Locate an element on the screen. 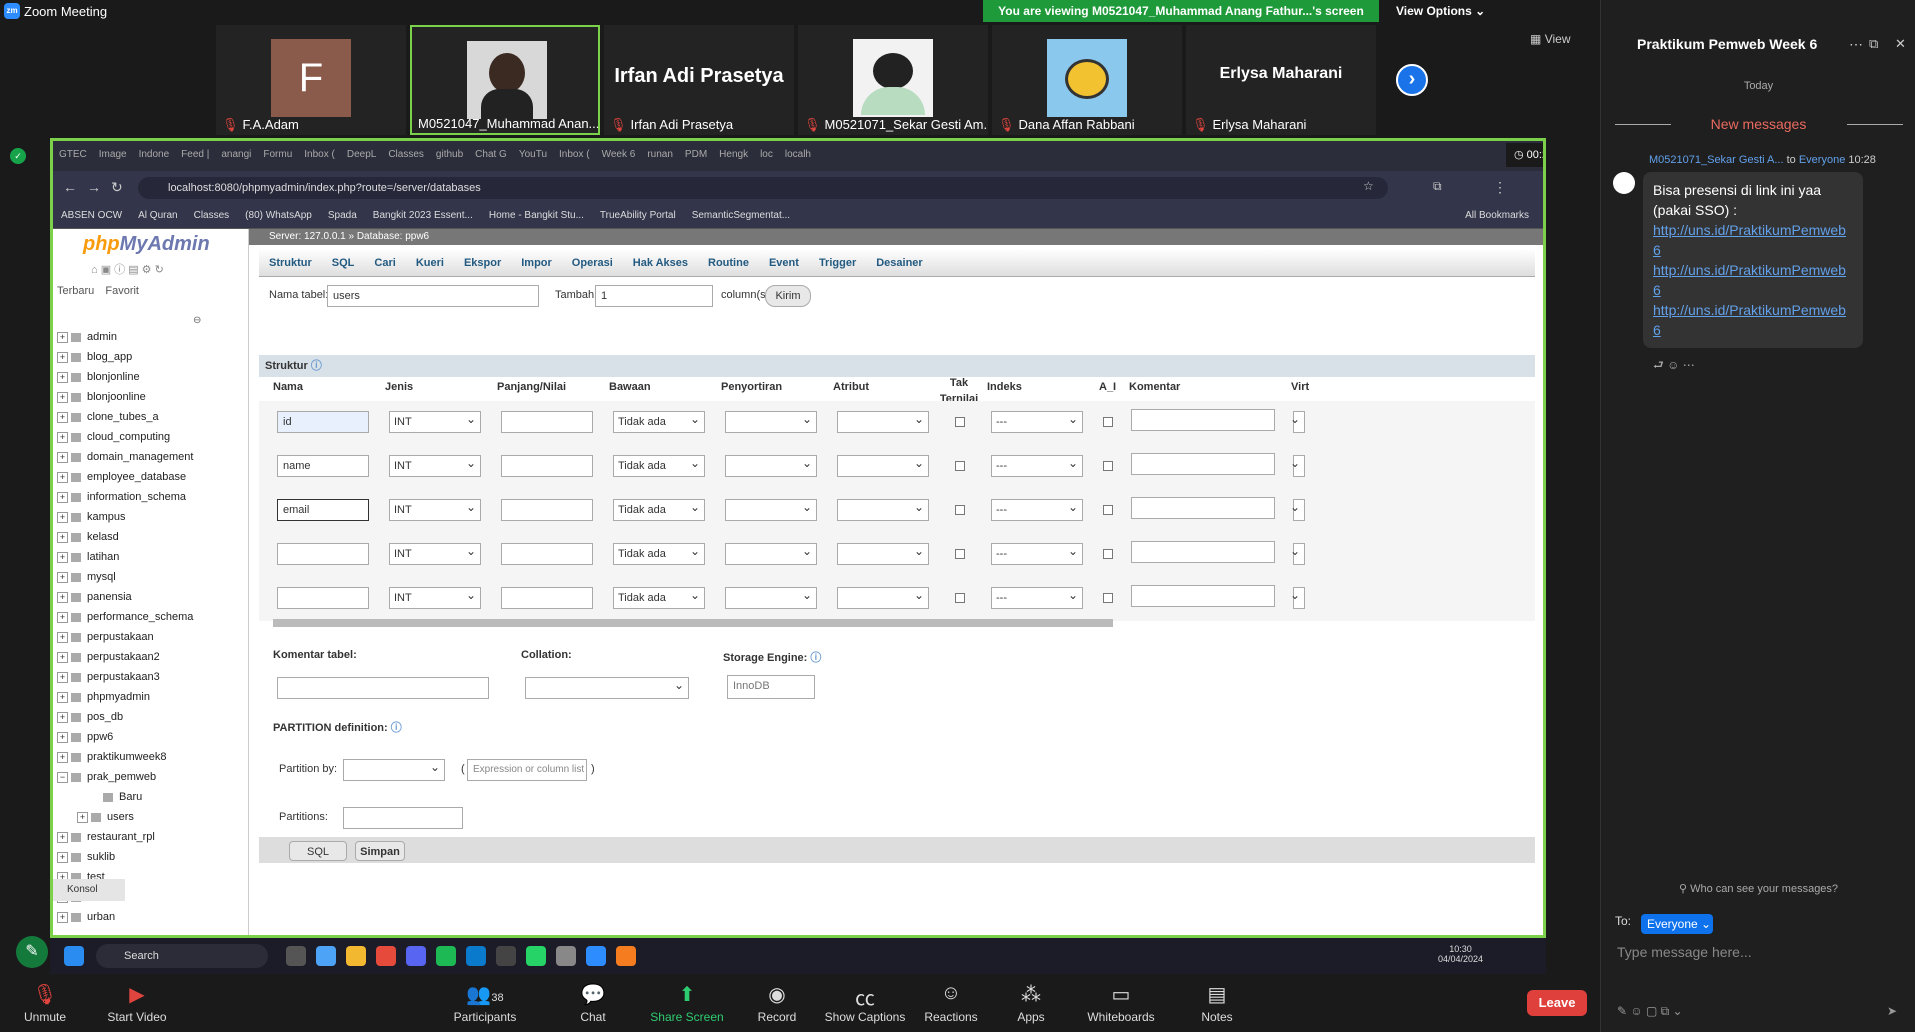 This screenshot has width=1915, height=1032. database-name: prak_pemweb is located at coordinates (121, 777).